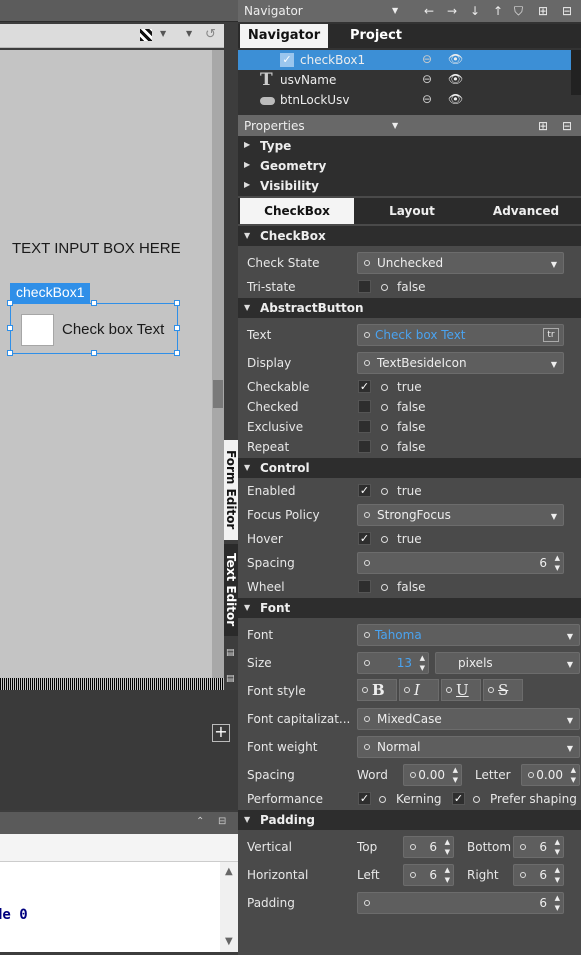  I want to click on display-combo: TextBesideIcon ▼, so click(460, 363).